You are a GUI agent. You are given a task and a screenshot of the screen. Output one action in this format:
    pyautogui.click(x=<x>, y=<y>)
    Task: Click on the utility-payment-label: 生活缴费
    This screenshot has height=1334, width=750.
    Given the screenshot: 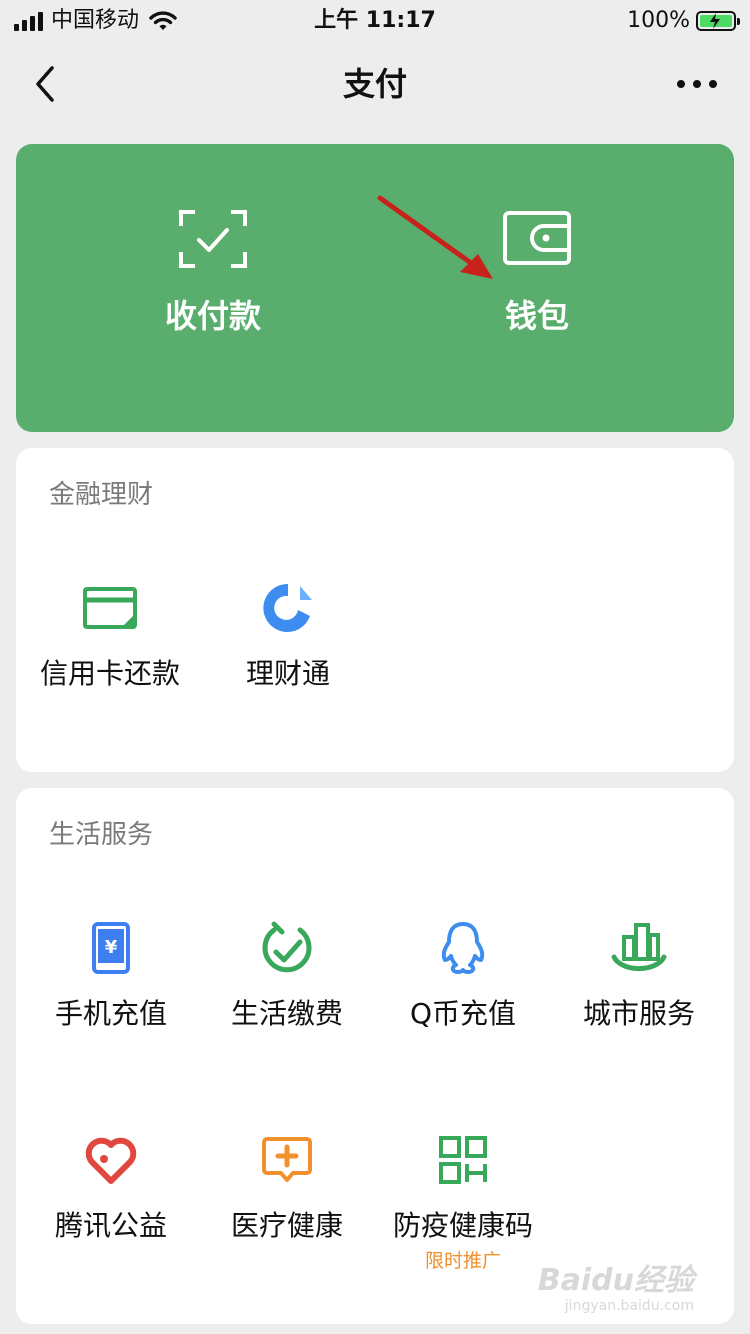 What is the action you would take?
    pyautogui.click(x=286, y=1013)
    